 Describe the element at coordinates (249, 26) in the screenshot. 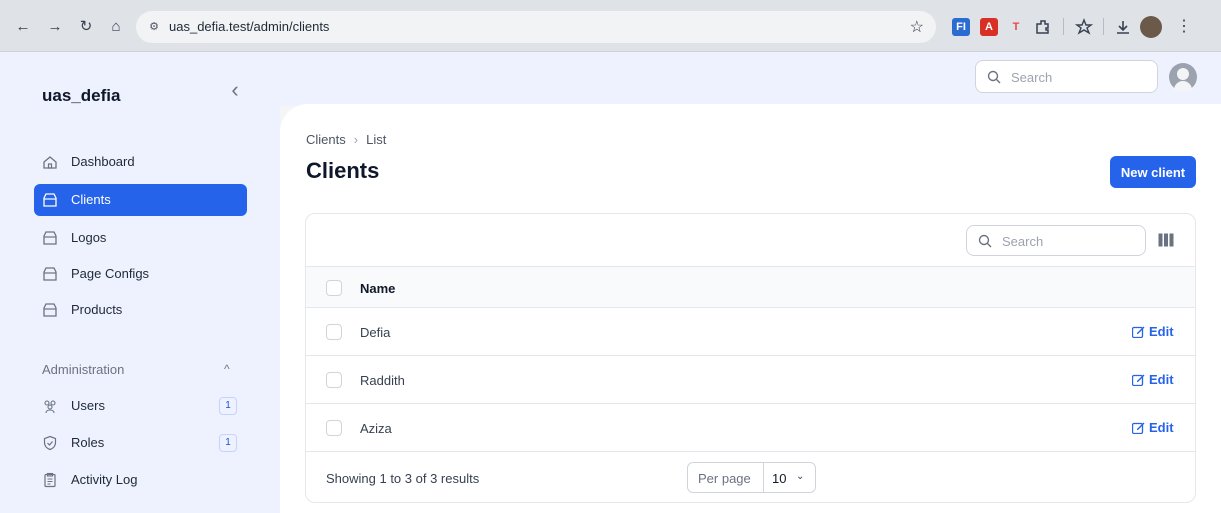

I see `url-text: uas_defia.test/admin/clients` at that location.